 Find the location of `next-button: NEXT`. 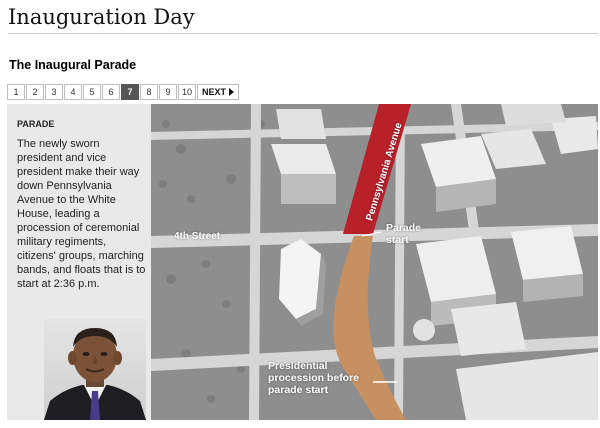

next-button: NEXT is located at coordinates (218, 92).